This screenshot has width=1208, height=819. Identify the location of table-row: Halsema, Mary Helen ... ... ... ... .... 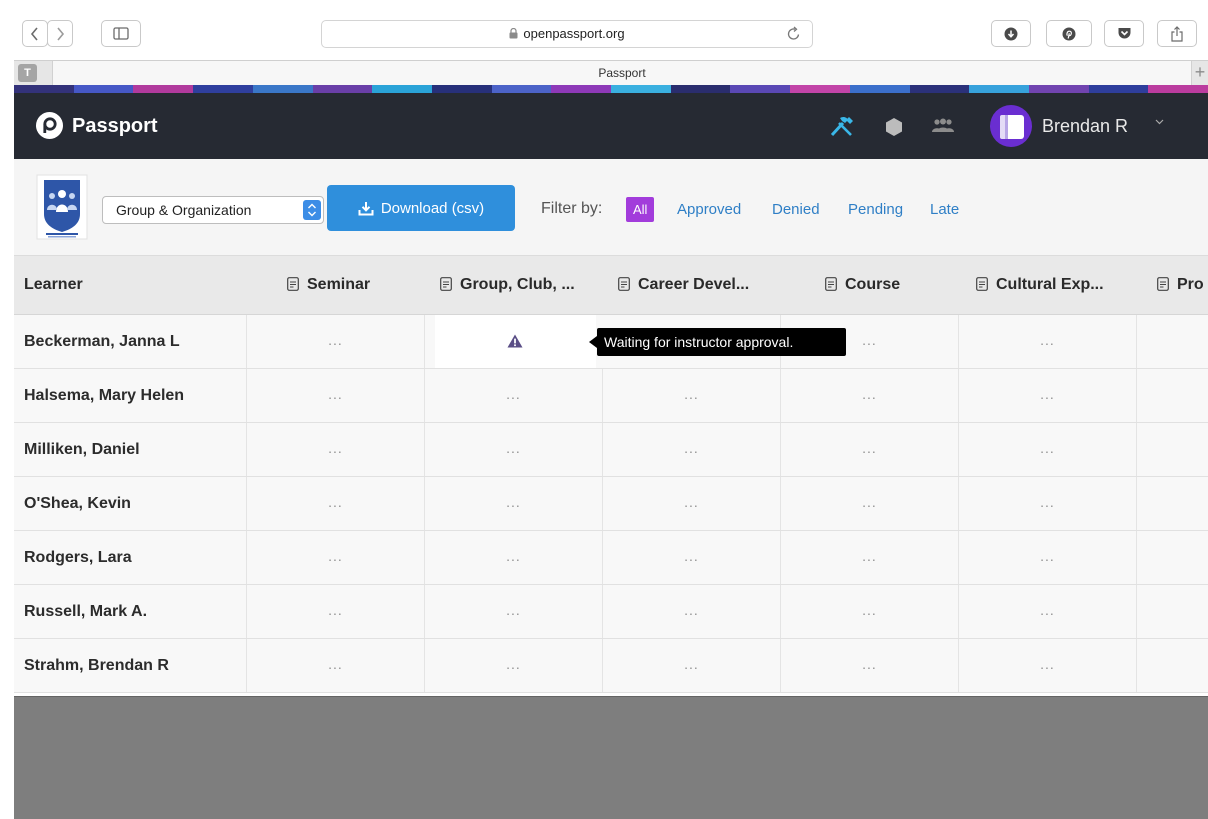
(611, 396).